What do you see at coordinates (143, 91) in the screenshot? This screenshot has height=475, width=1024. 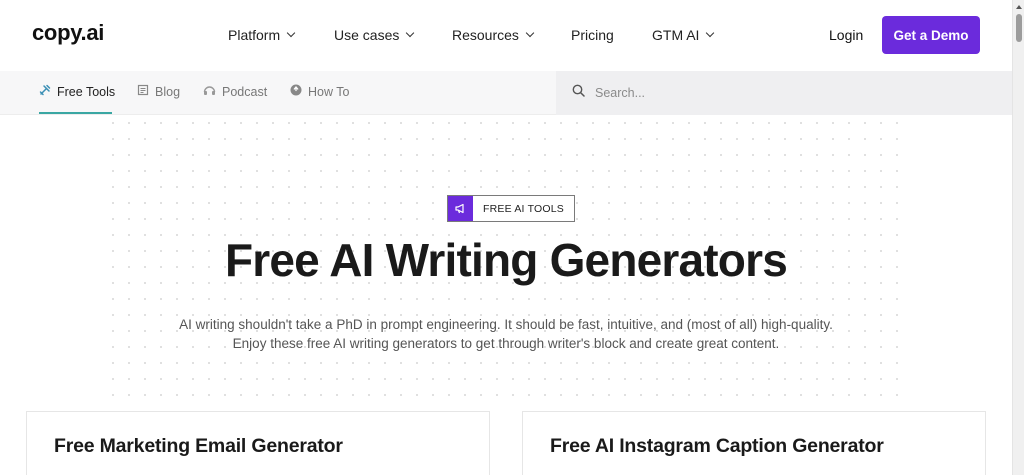 I see `blog-icon` at bounding box center [143, 91].